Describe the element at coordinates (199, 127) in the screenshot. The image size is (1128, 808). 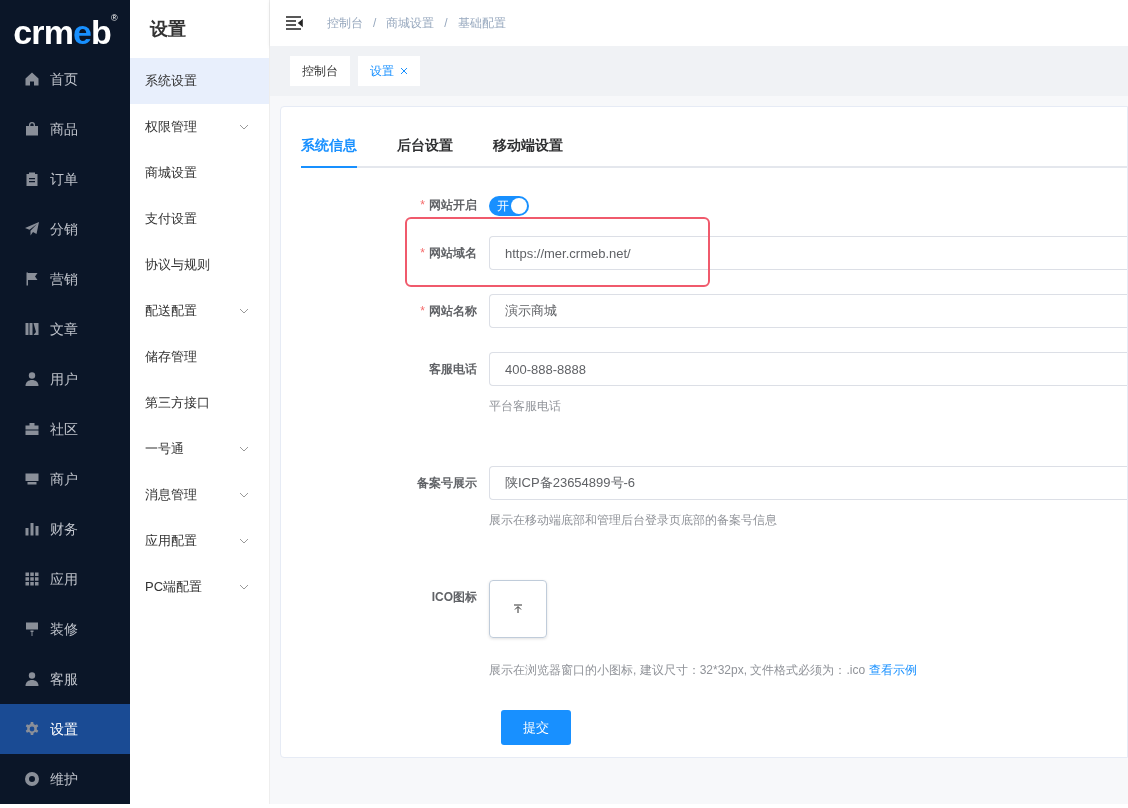
I see `sub-menu-item: 权限管理` at that location.